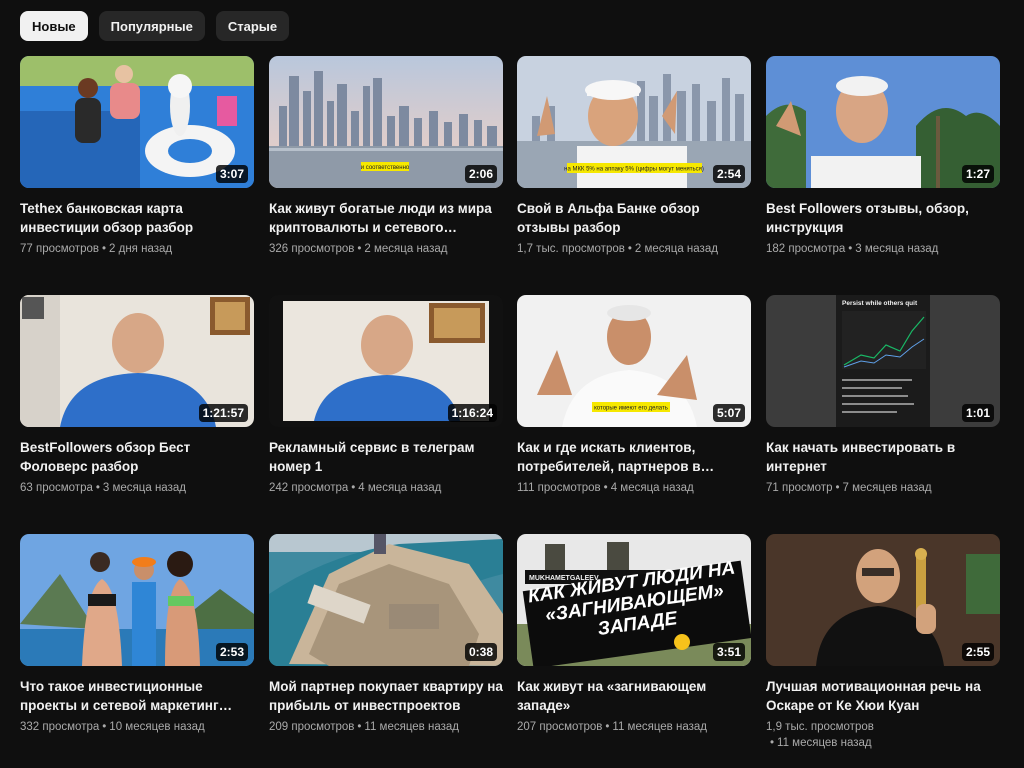  I want to click on video-thumbnail: 1:16:24, so click(386, 361).